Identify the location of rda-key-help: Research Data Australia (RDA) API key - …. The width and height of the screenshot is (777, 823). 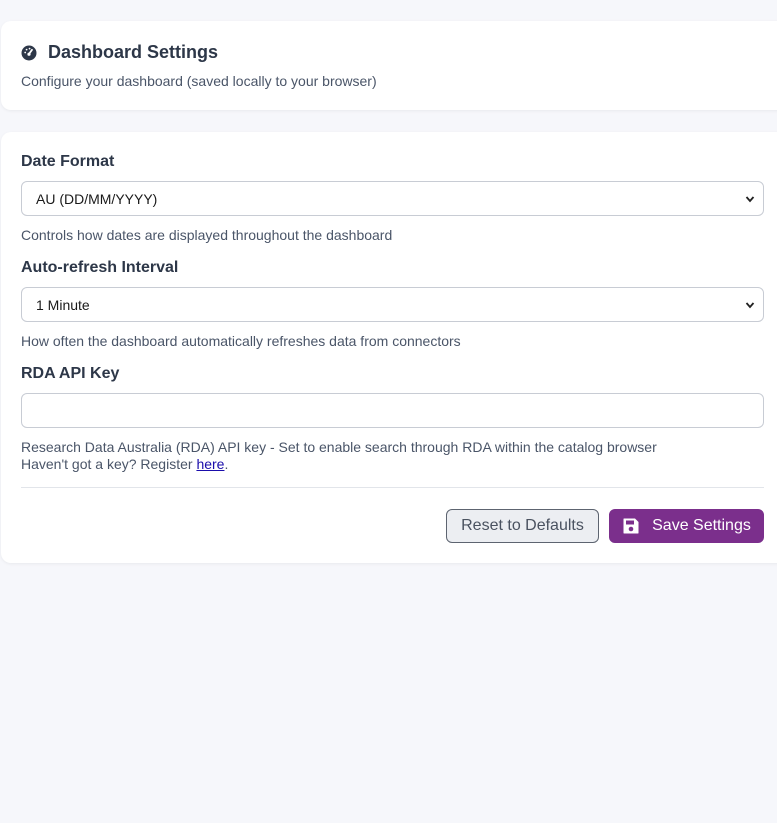
(339, 447).